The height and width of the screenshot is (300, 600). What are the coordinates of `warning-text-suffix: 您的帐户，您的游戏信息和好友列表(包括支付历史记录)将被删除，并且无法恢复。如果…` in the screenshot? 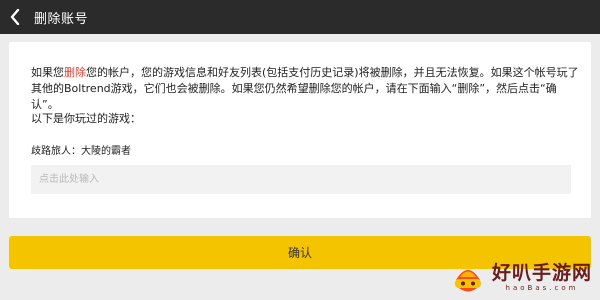 It's located at (305, 88).